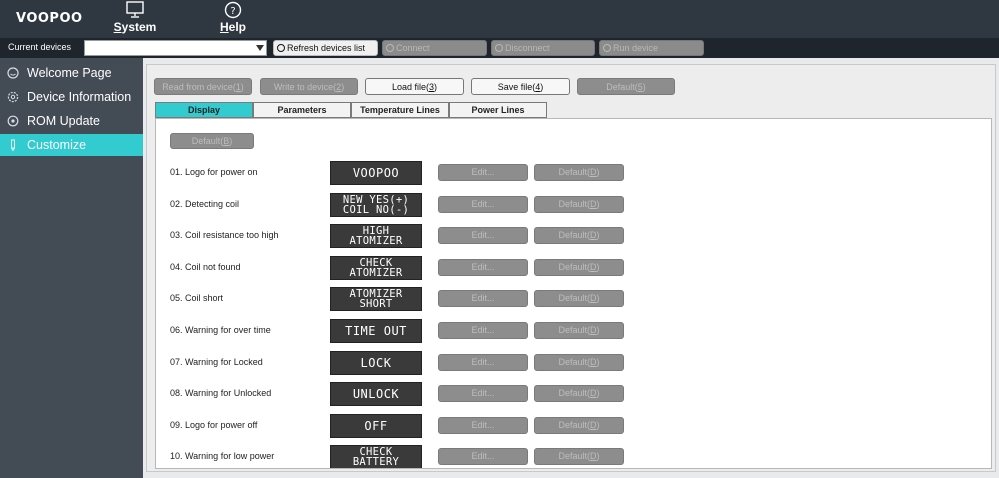 Image resolution: width=999 pixels, height=478 pixels. What do you see at coordinates (224, 235) in the screenshot?
I see `display-row-label: 03. Coil resistance too high` at bounding box center [224, 235].